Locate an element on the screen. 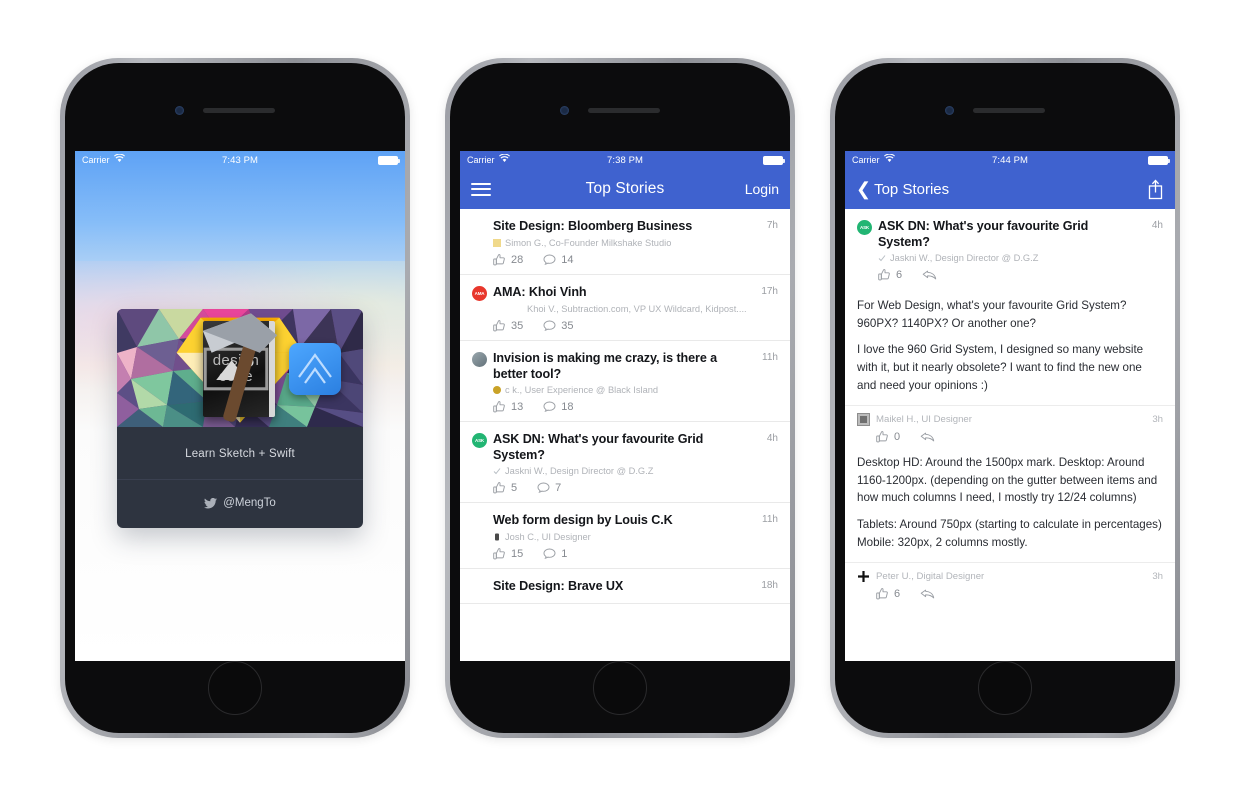 The width and height of the screenshot is (1240, 797). status-bar-time: 7:43 PM is located at coordinates (240, 160).